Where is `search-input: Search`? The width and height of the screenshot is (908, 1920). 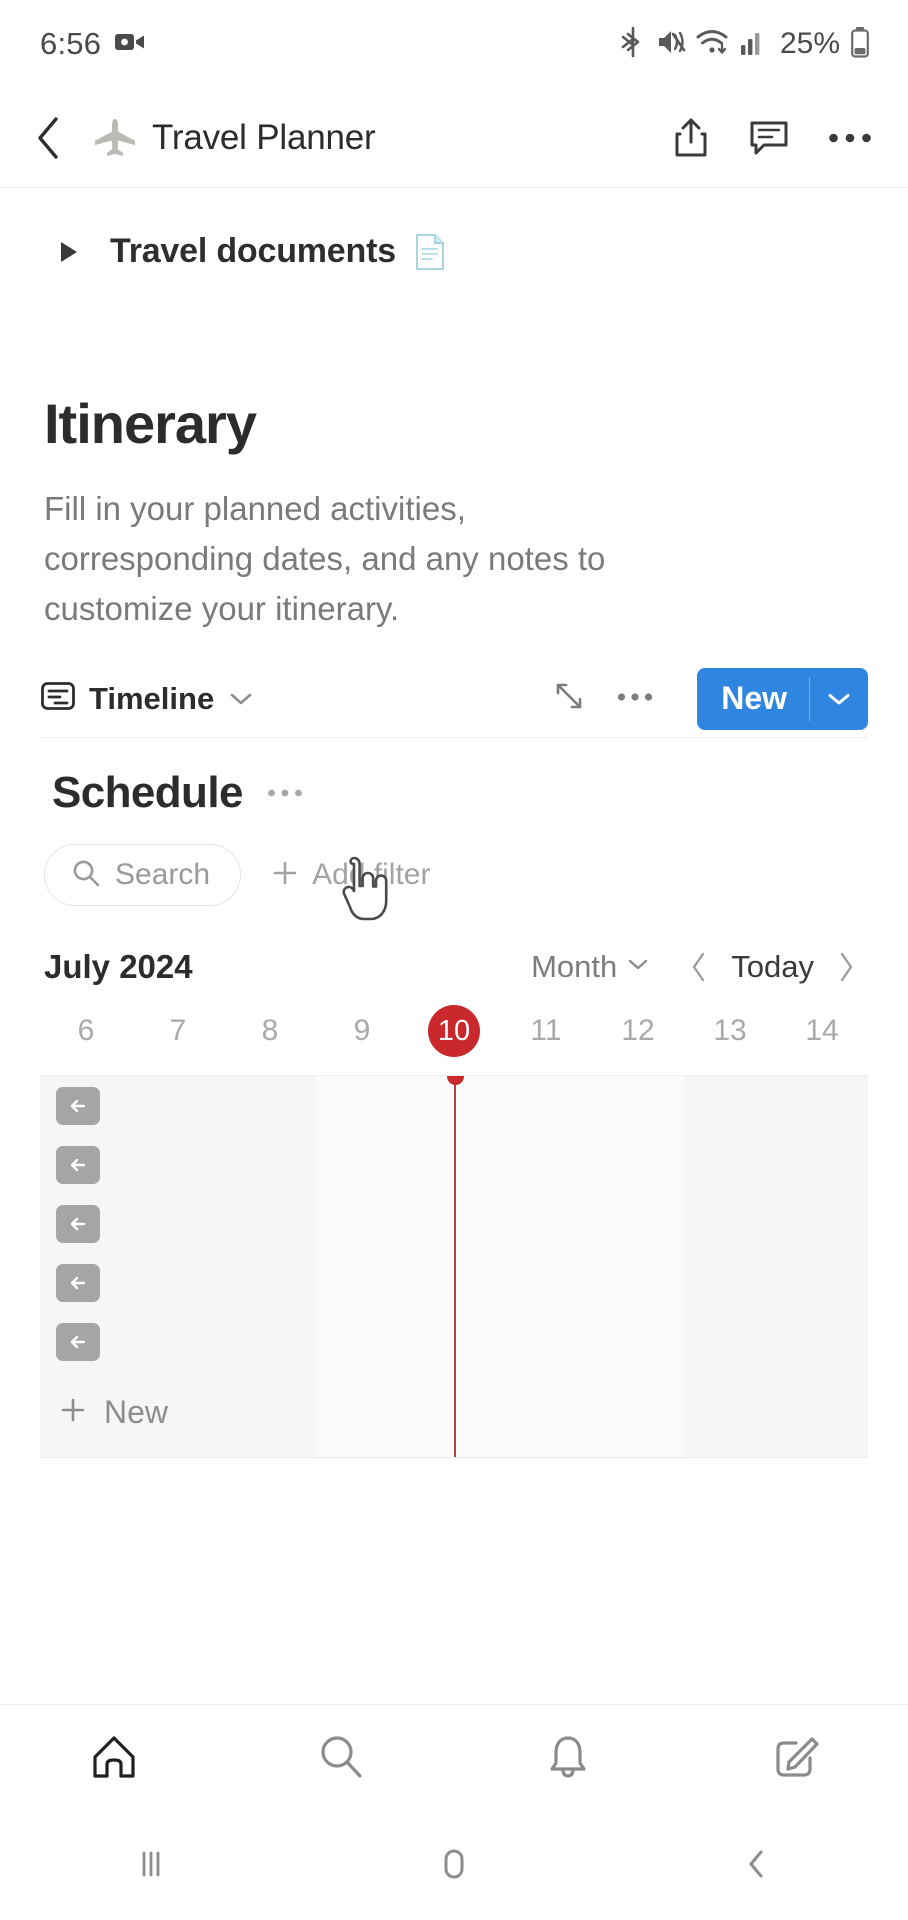 search-input: Search is located at coordinates (143, 875).